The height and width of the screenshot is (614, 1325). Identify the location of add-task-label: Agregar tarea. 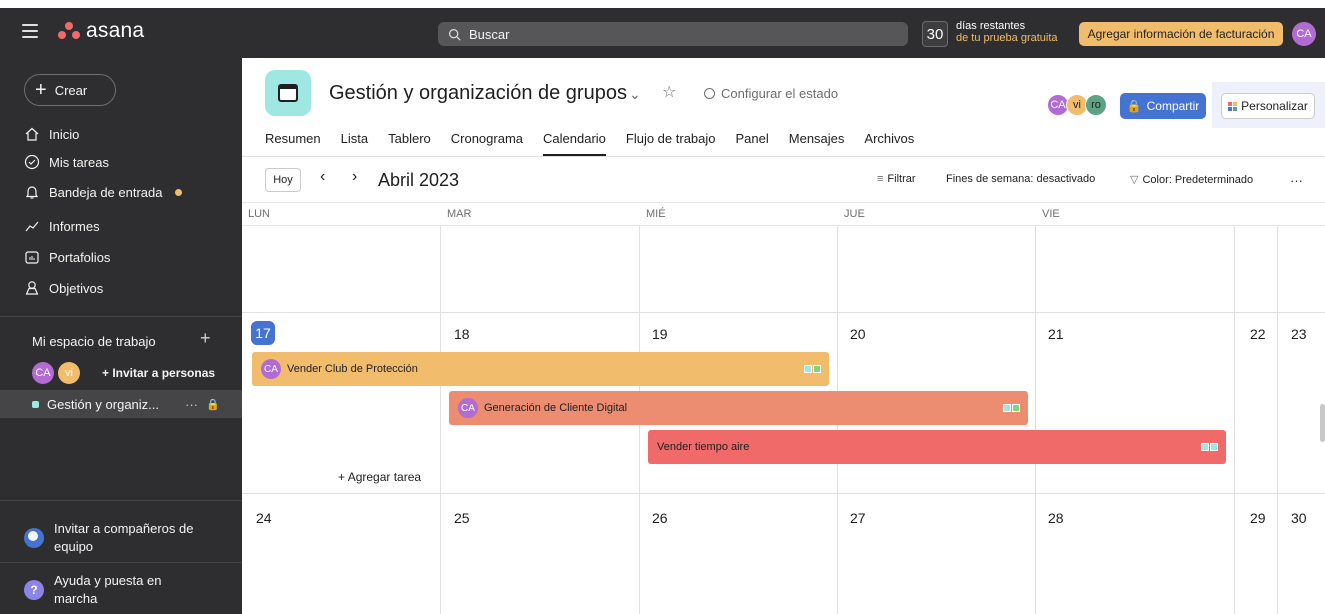
(384, 477).